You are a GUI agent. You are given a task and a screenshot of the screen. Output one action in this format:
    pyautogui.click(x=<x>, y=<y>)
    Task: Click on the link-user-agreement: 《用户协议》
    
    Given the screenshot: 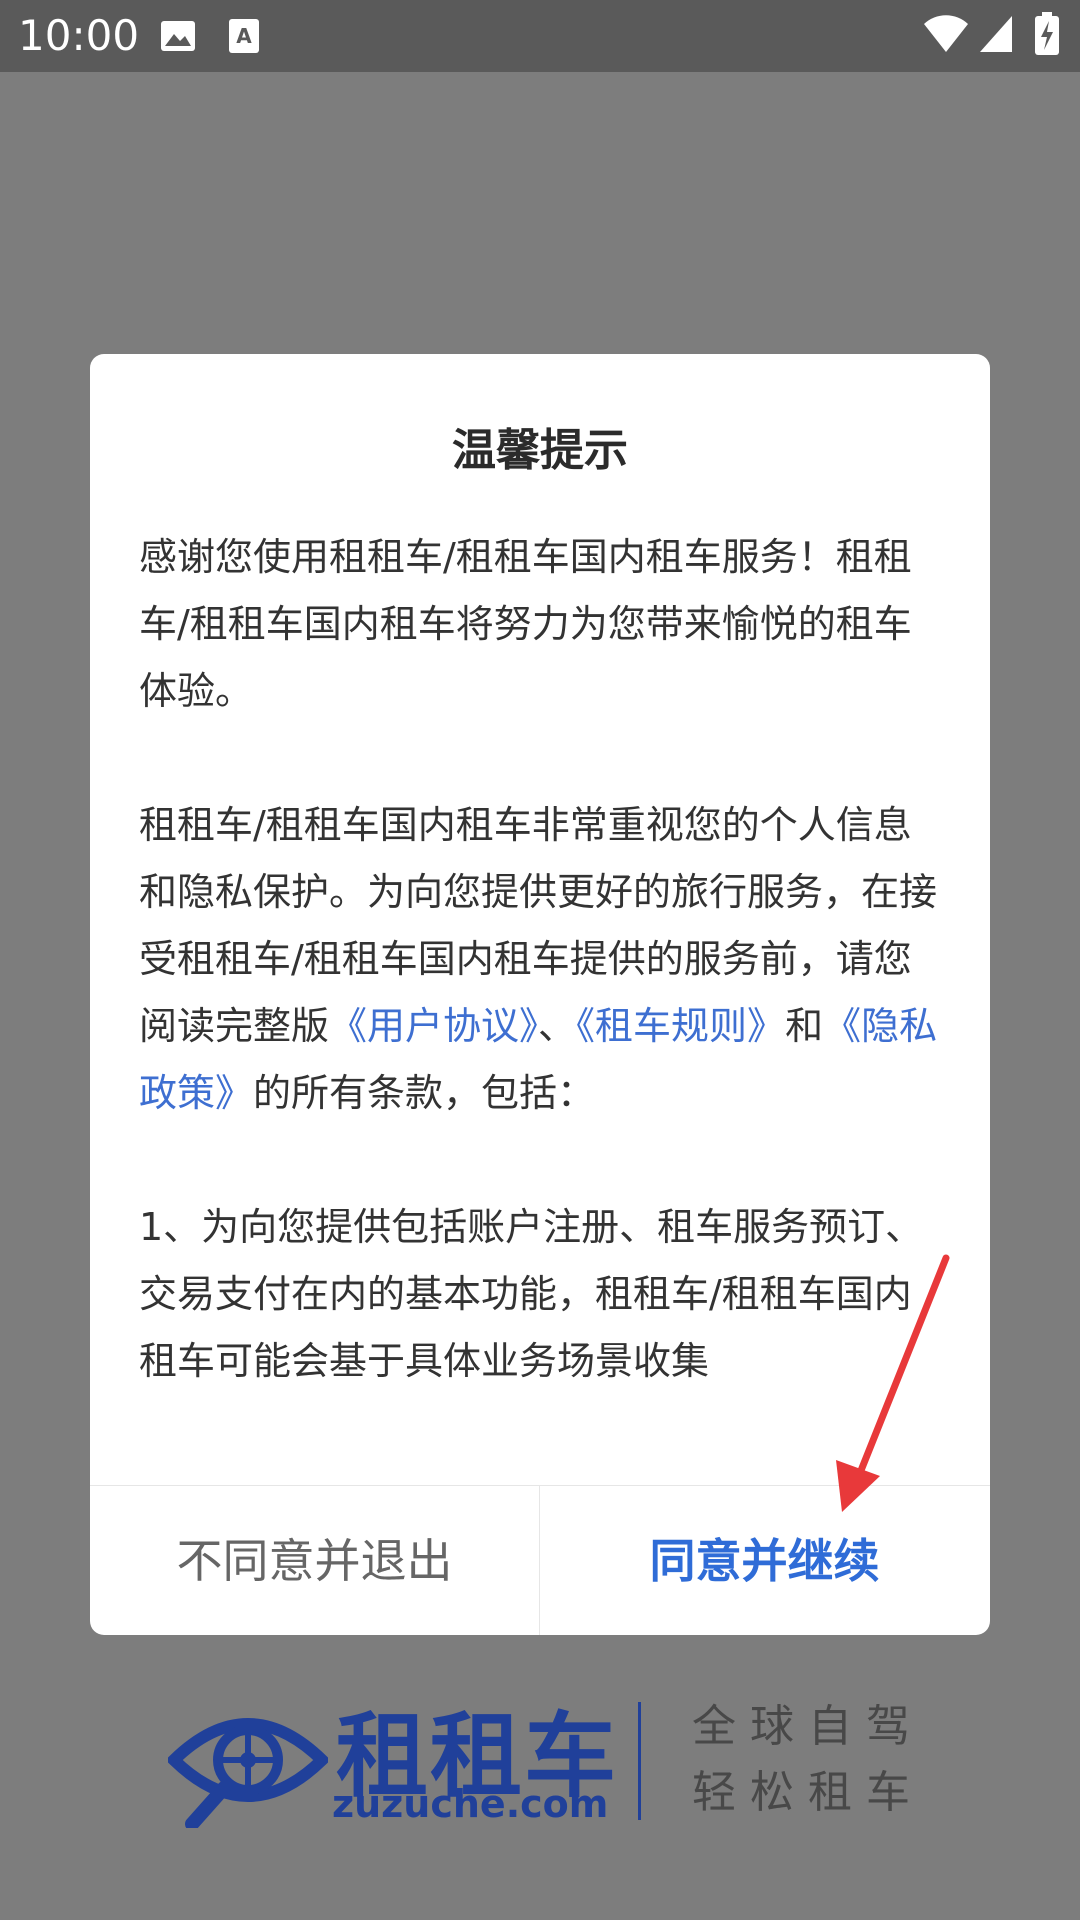 What is the action you would take?
    pyautogui.click(x=433, y=1026)
    